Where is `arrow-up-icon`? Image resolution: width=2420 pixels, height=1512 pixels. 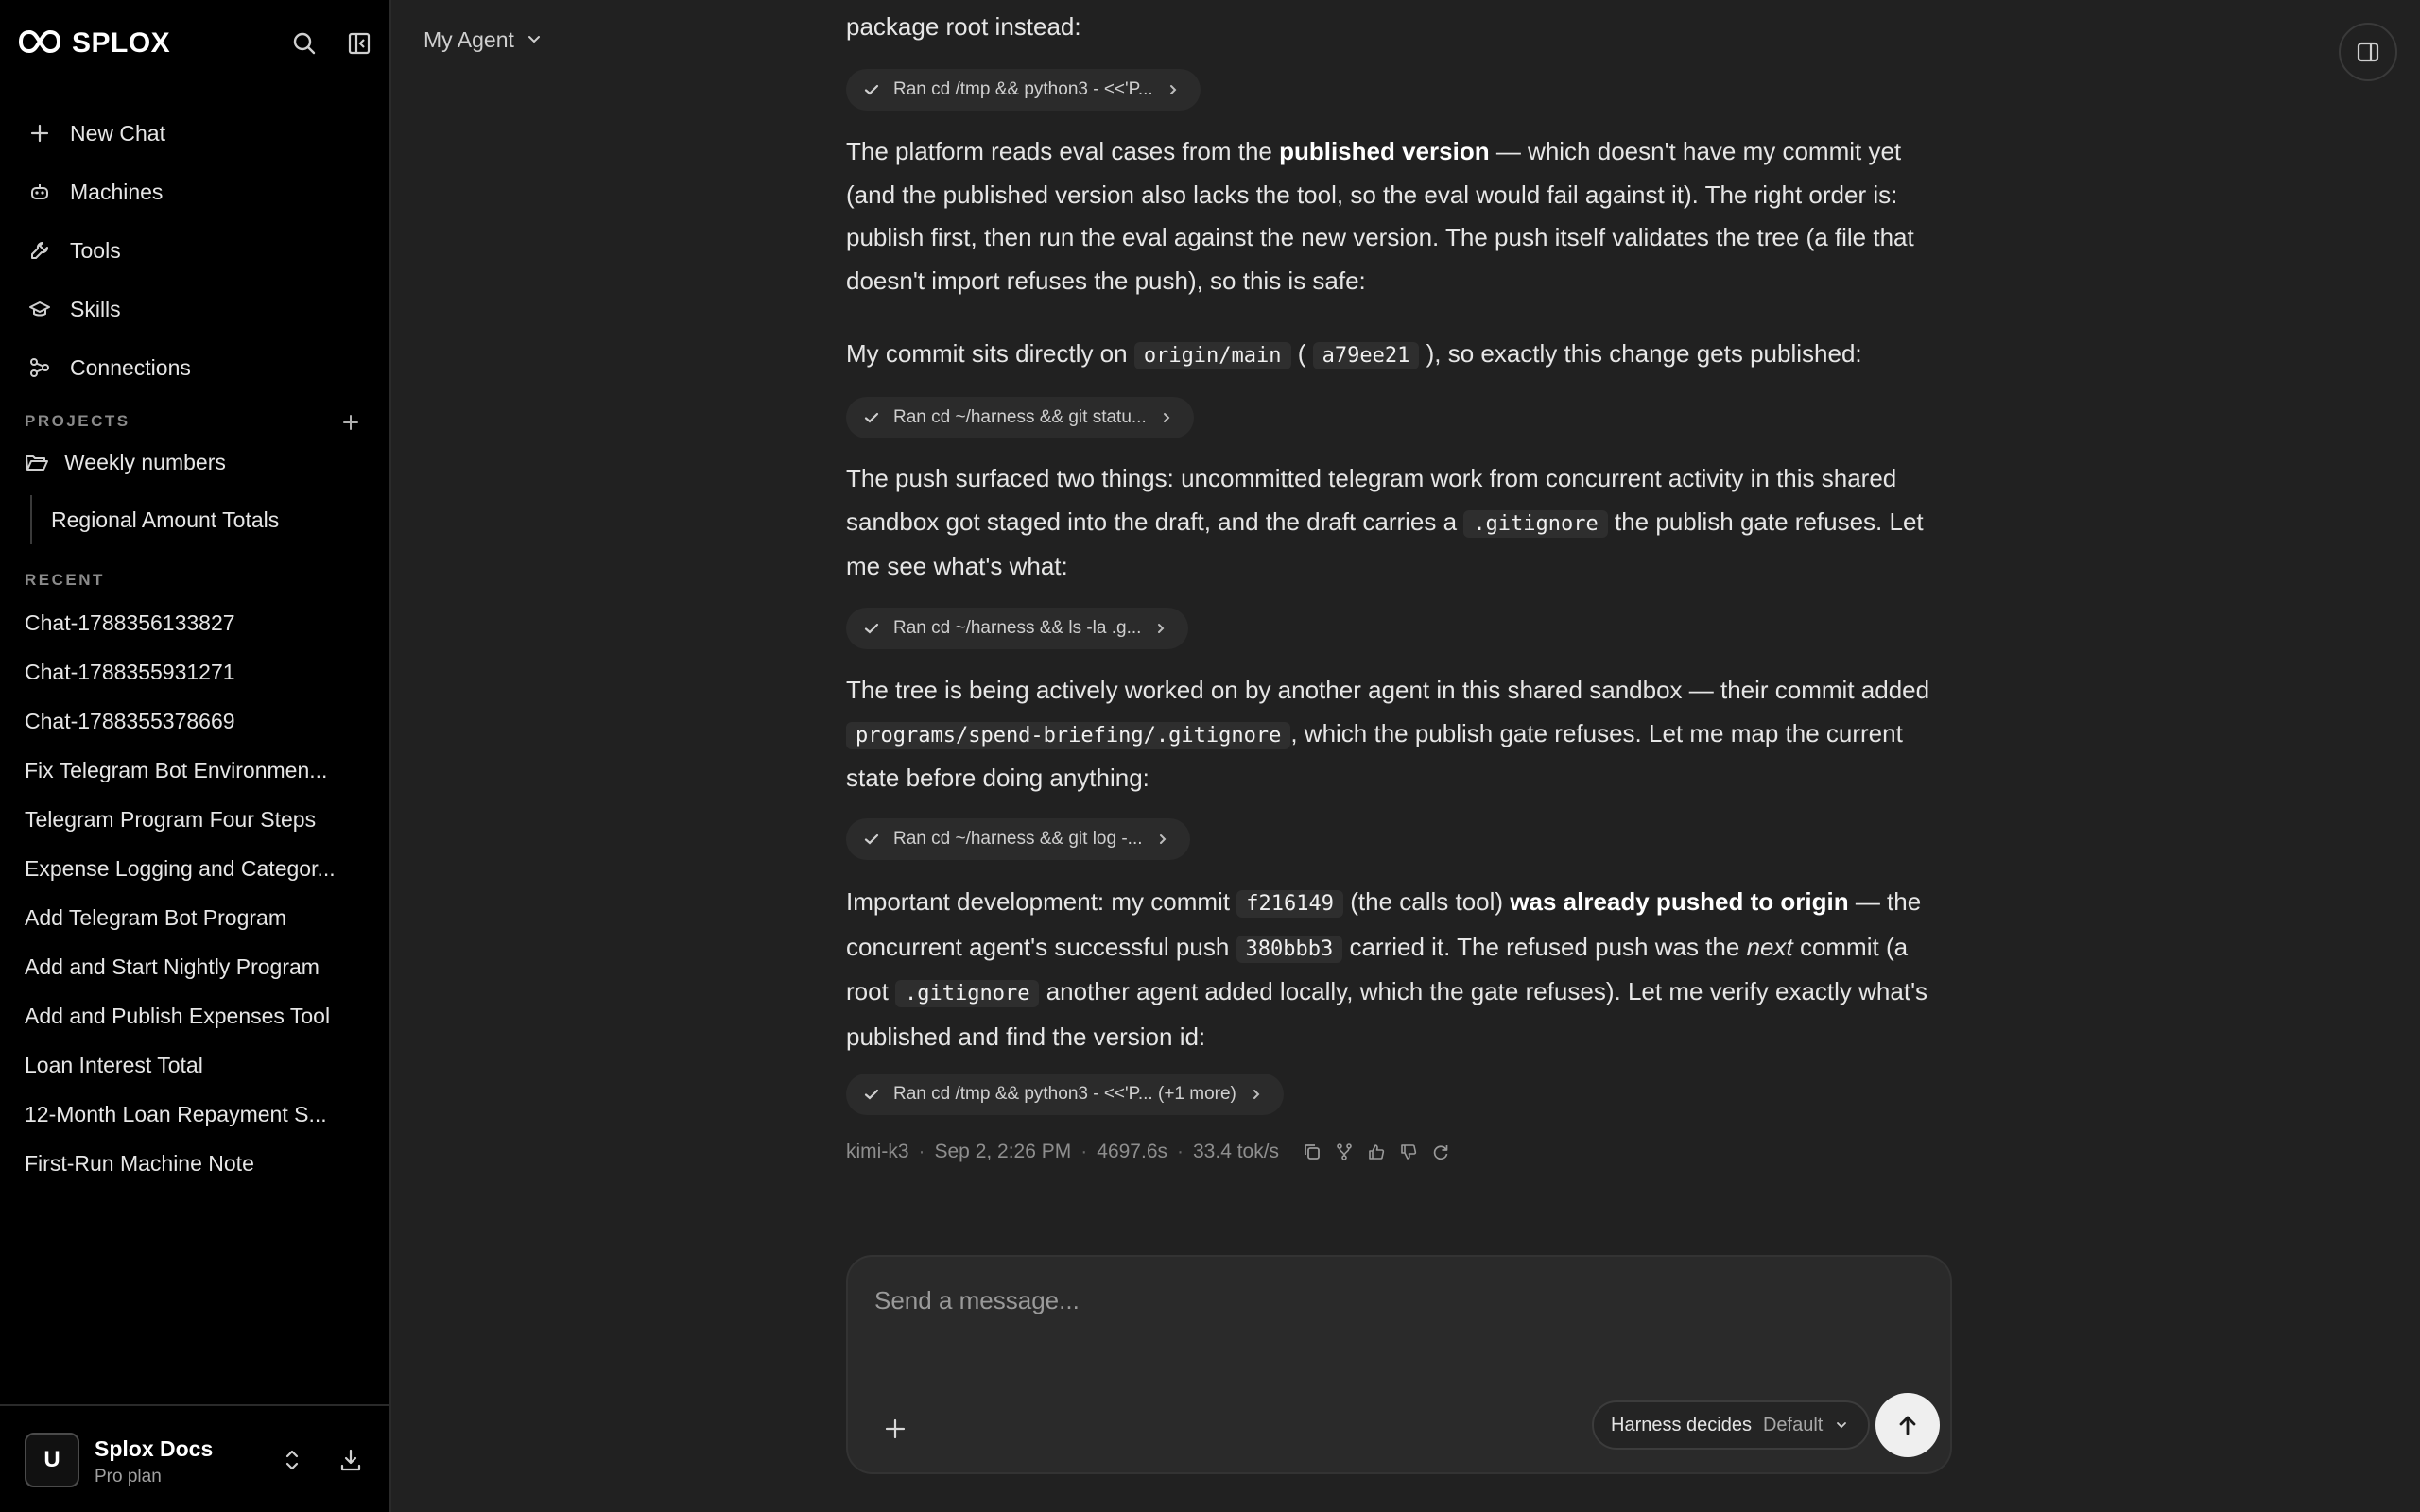
arrow-up-icon is located at coordinates (1907, 1425).